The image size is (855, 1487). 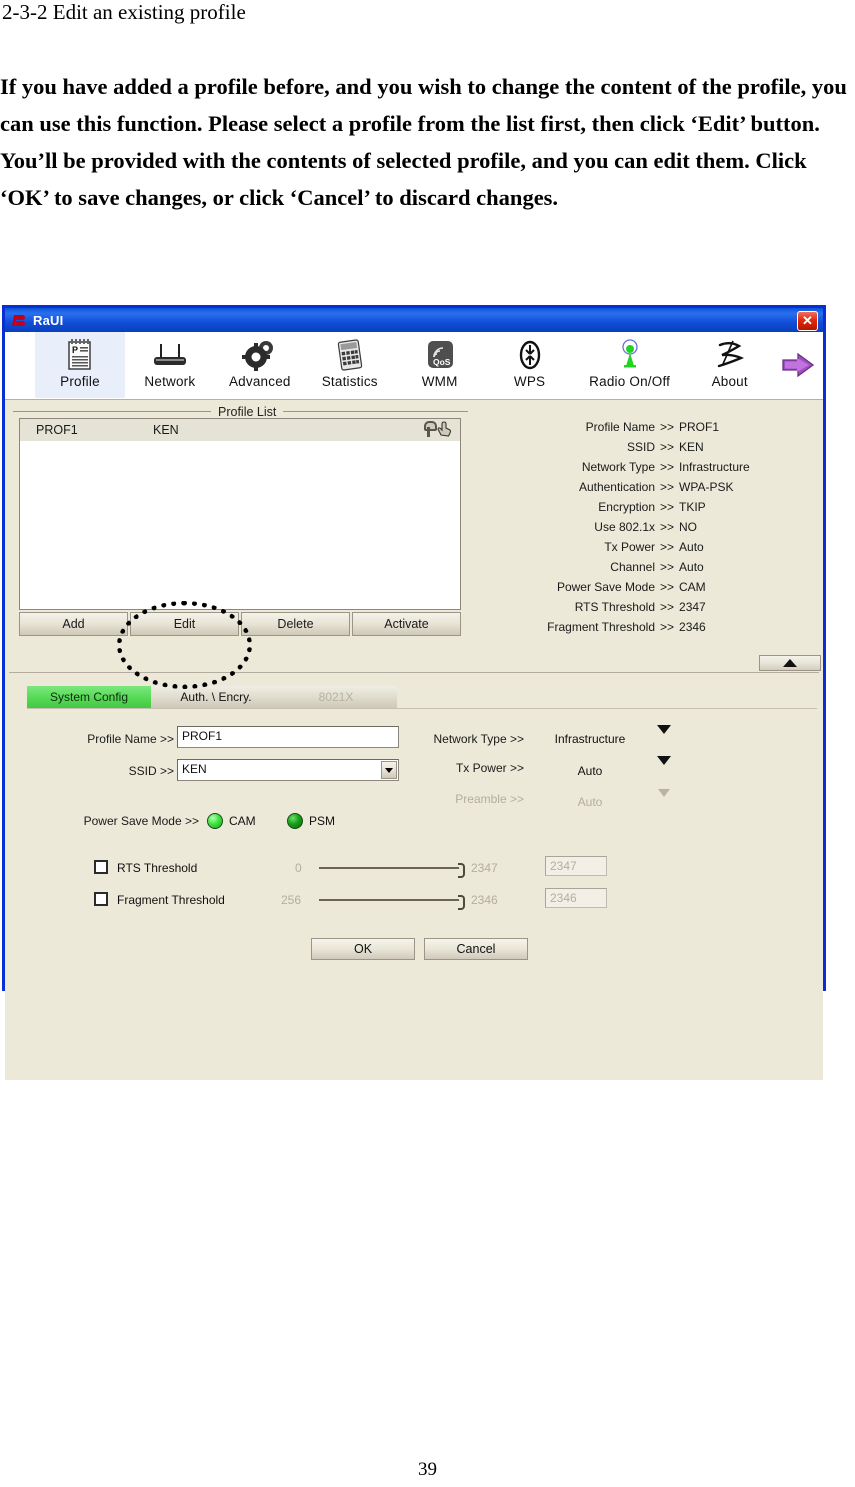 What do you see at coordinates (642, 630) in the screenshot?
I see `detail-row: Fragment Threshold >> 2346` at bounding box center [642, 630].